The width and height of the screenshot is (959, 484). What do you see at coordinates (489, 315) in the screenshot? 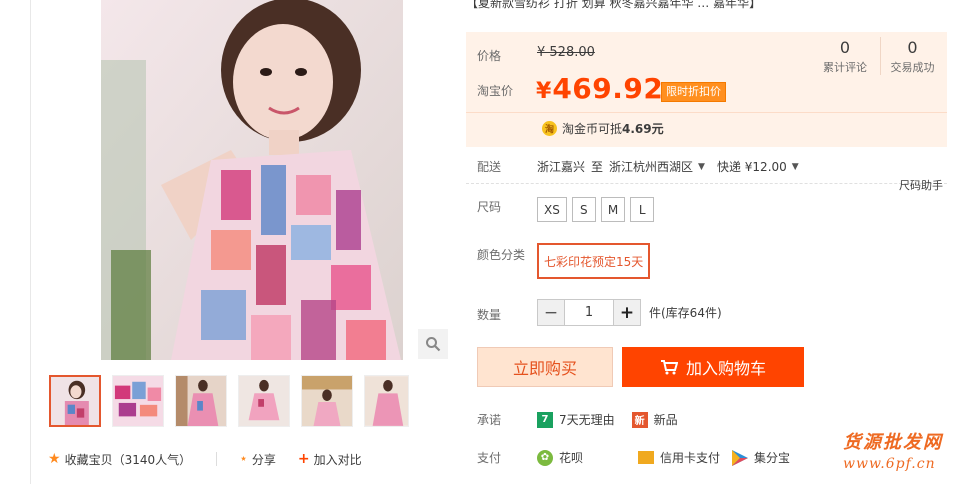
I see `quantity-label: 数量` at bounding box center [489, 315].